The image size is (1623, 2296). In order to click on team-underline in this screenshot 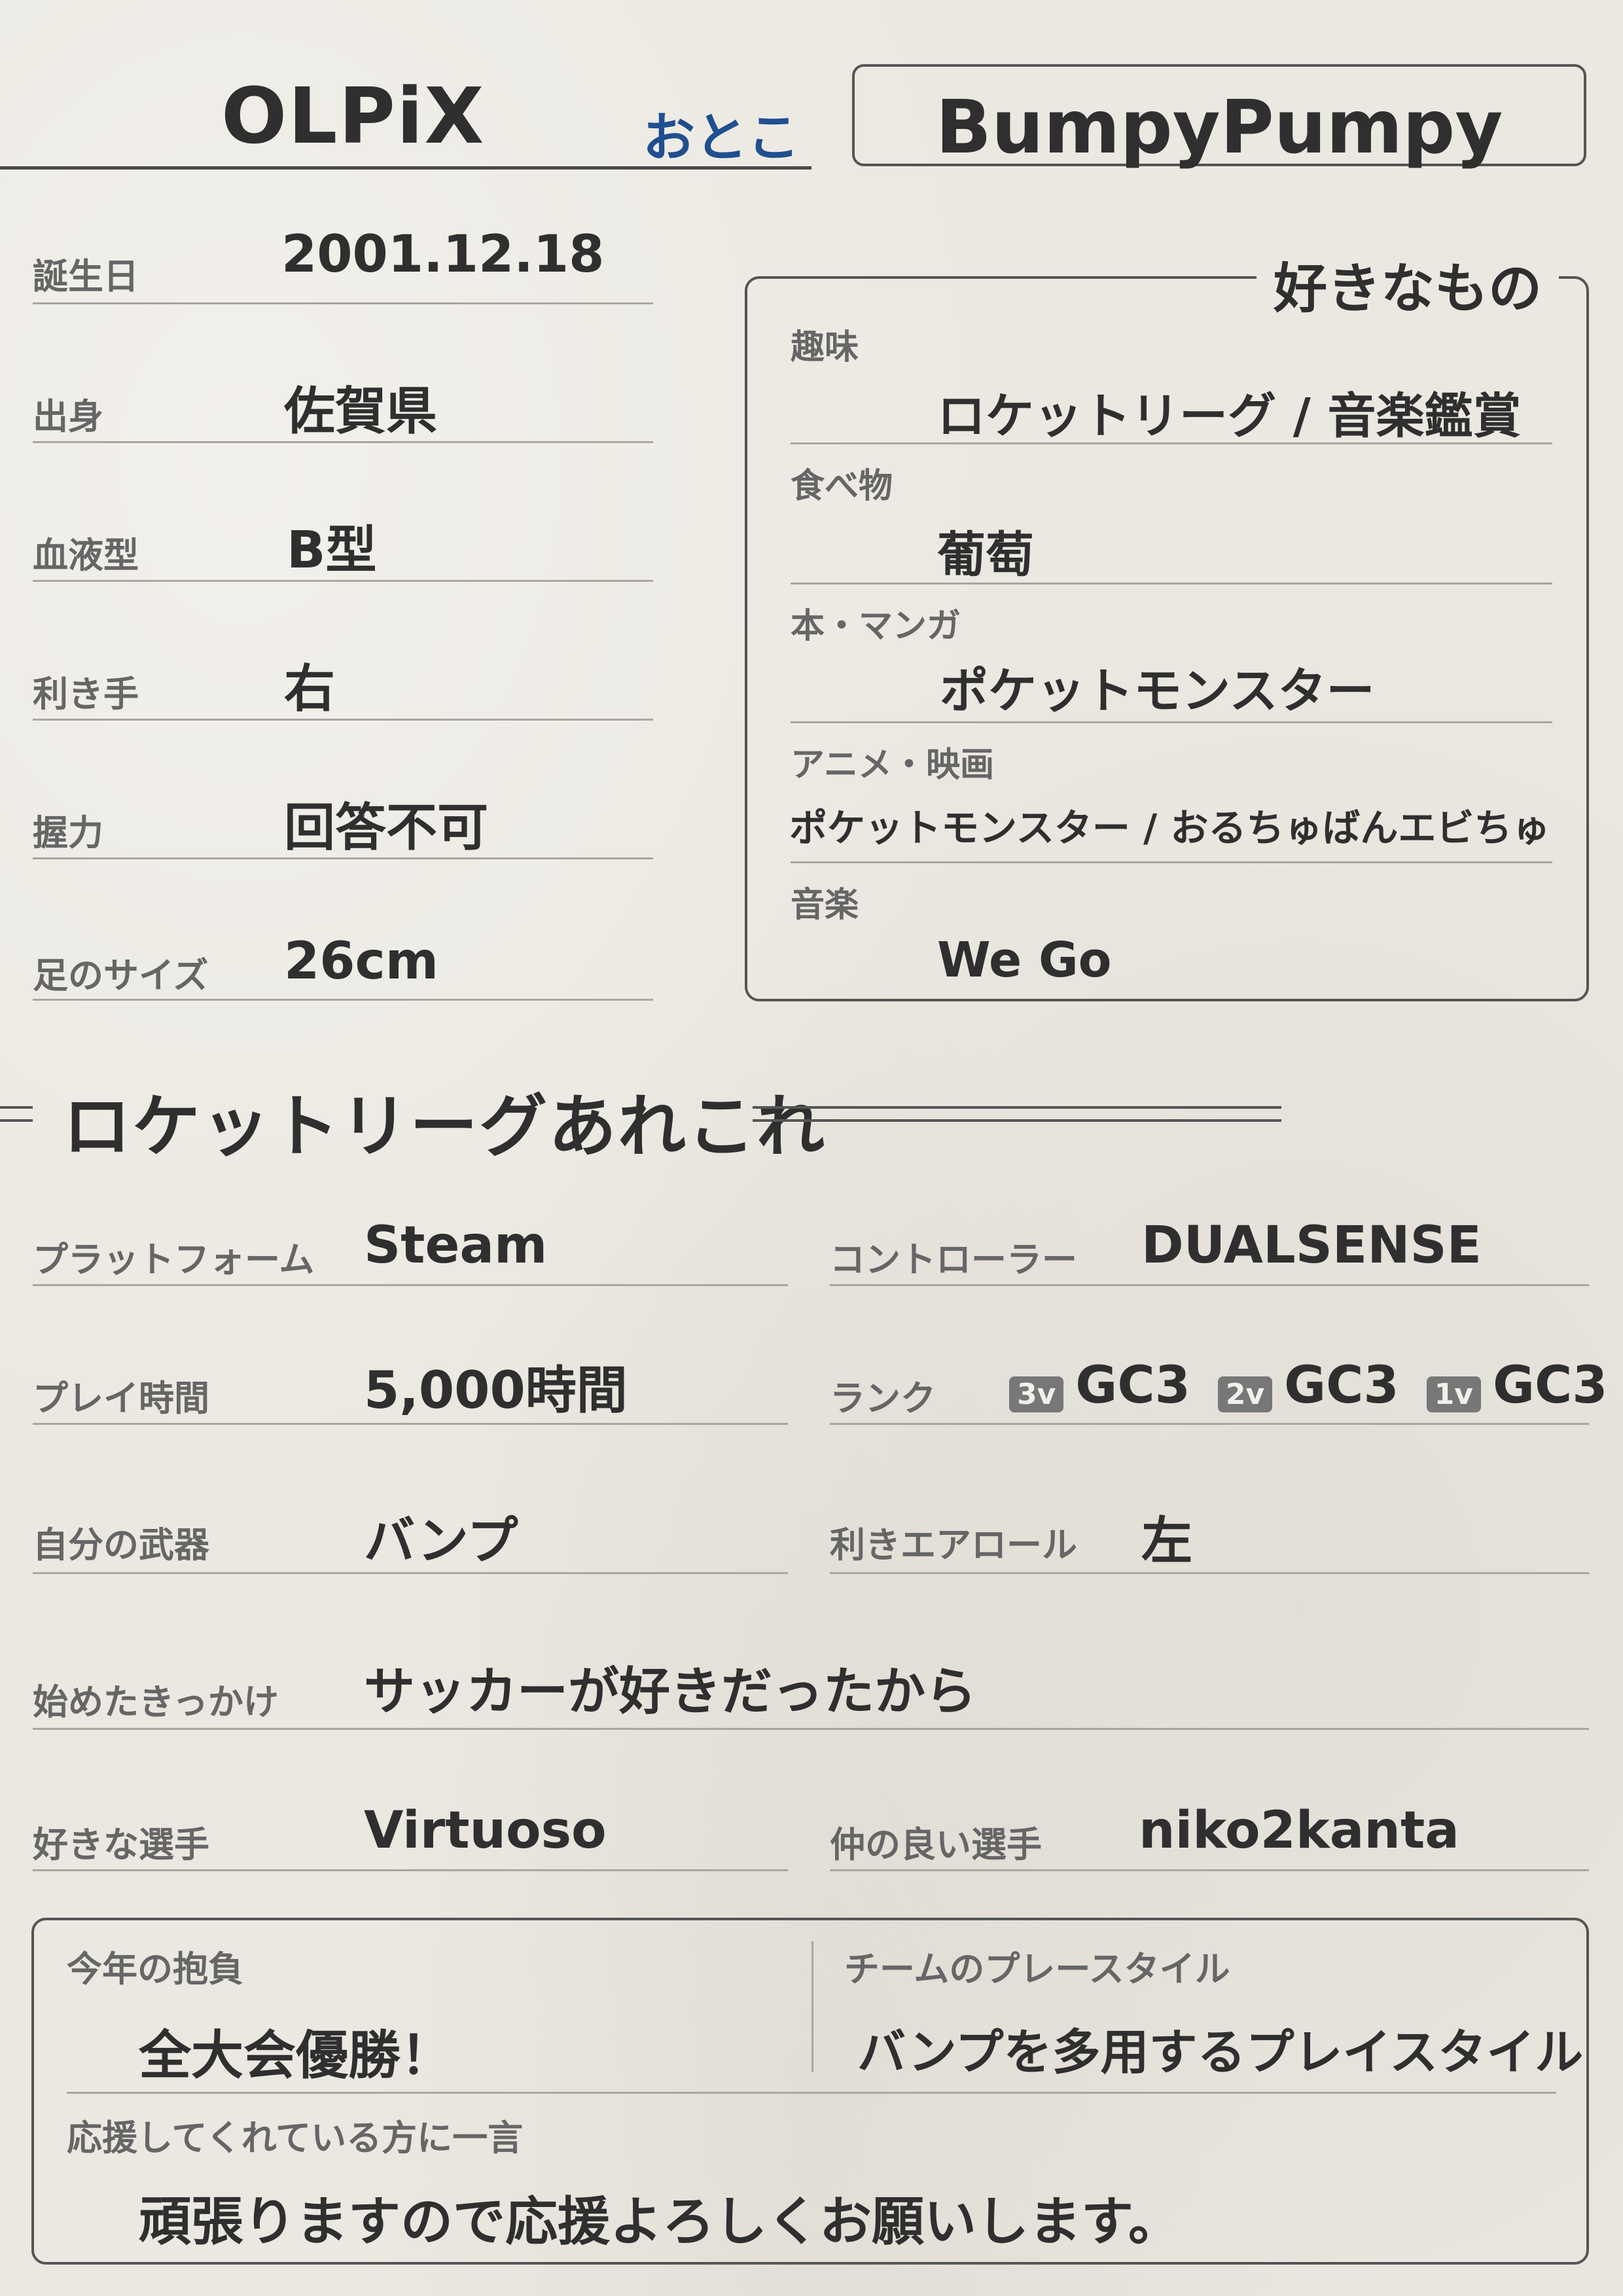, I will do `click(406, 168)`.